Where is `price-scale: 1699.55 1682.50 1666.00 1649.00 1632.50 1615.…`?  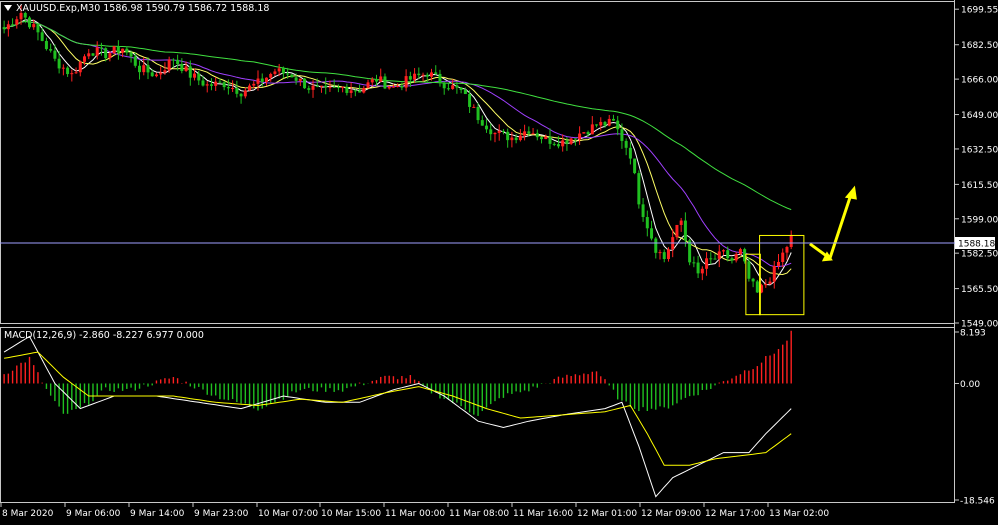 price-scale: 1699.55 1682.50 1666.00 1649.00 1632.50 1615.… is located at coordinates (976, 168).